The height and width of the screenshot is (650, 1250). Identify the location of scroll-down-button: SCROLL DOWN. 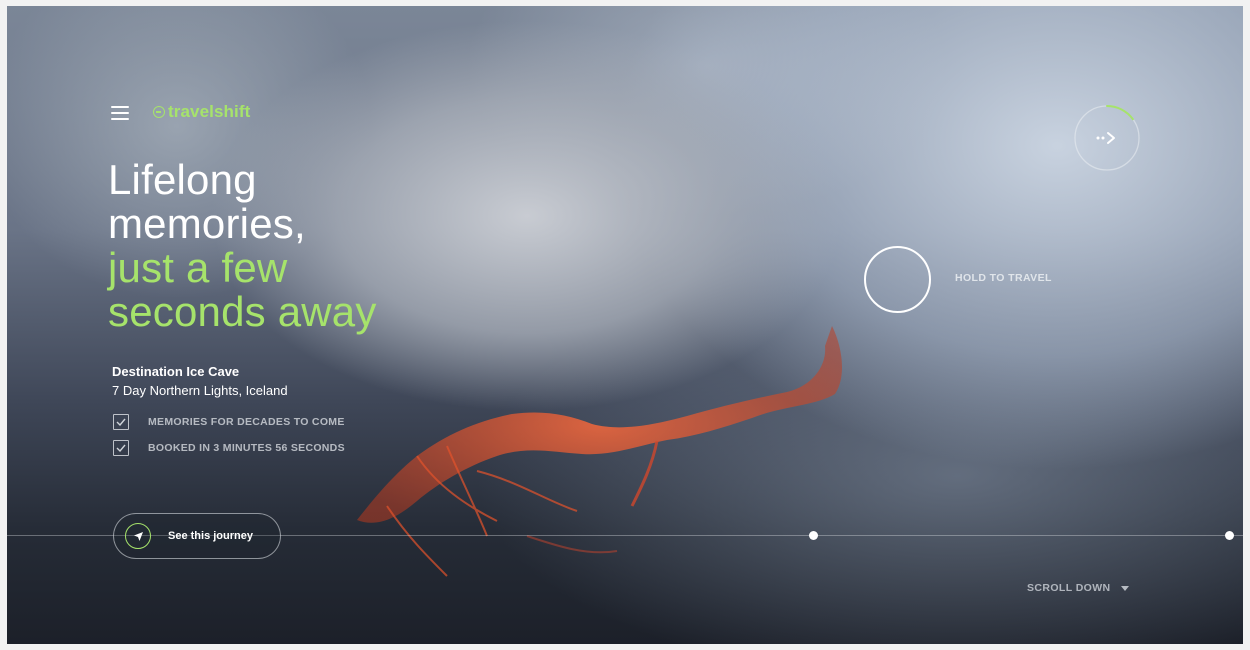
(1078, 588).